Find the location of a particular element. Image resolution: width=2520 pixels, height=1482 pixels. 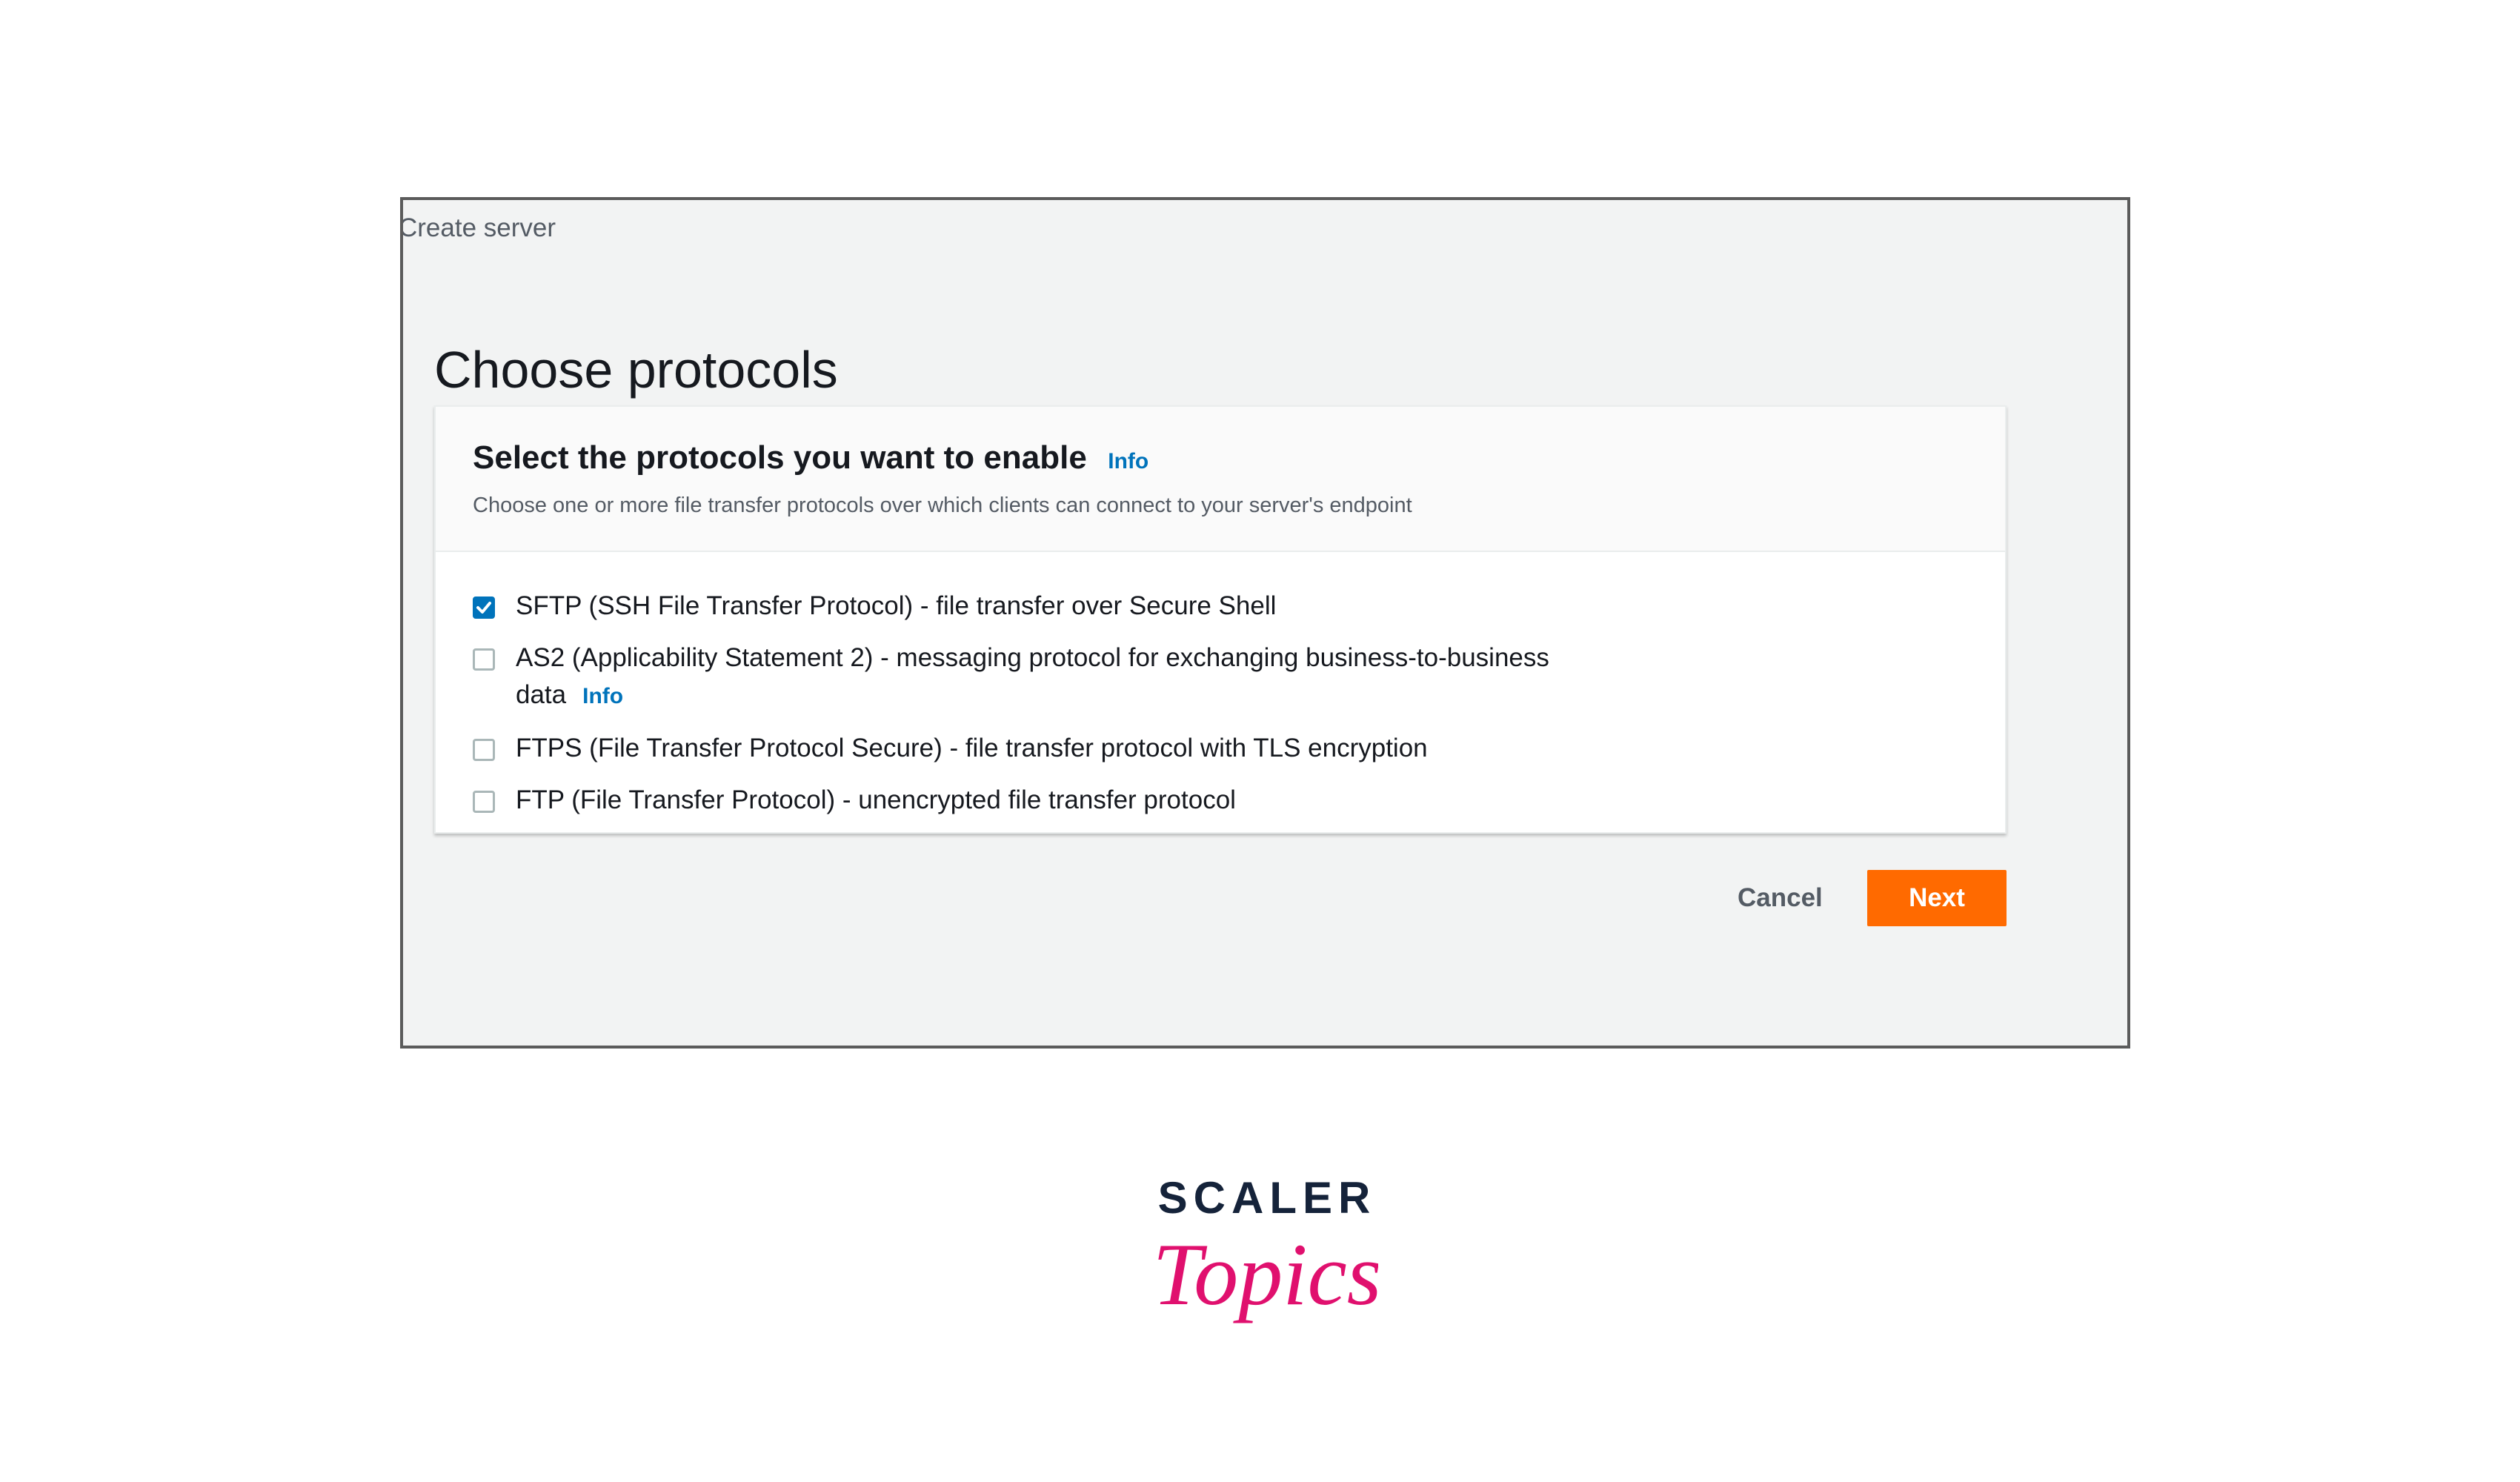

sftp-checkbox is located at coordinates (484, 608).